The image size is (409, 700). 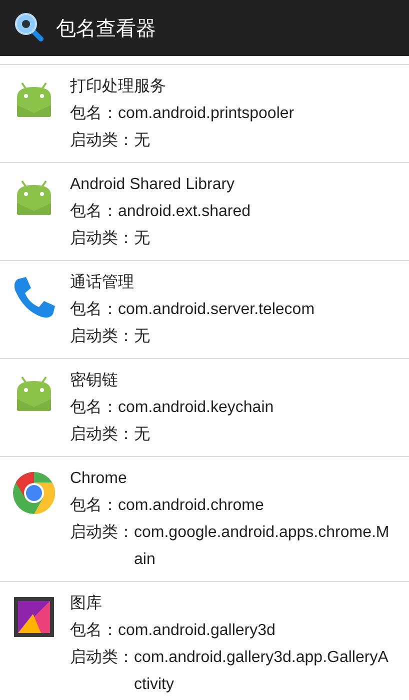 What do you see at coordinates (34, 493) in the screenshot?
I see `chrome-icon` at bounding box center [34, 493].